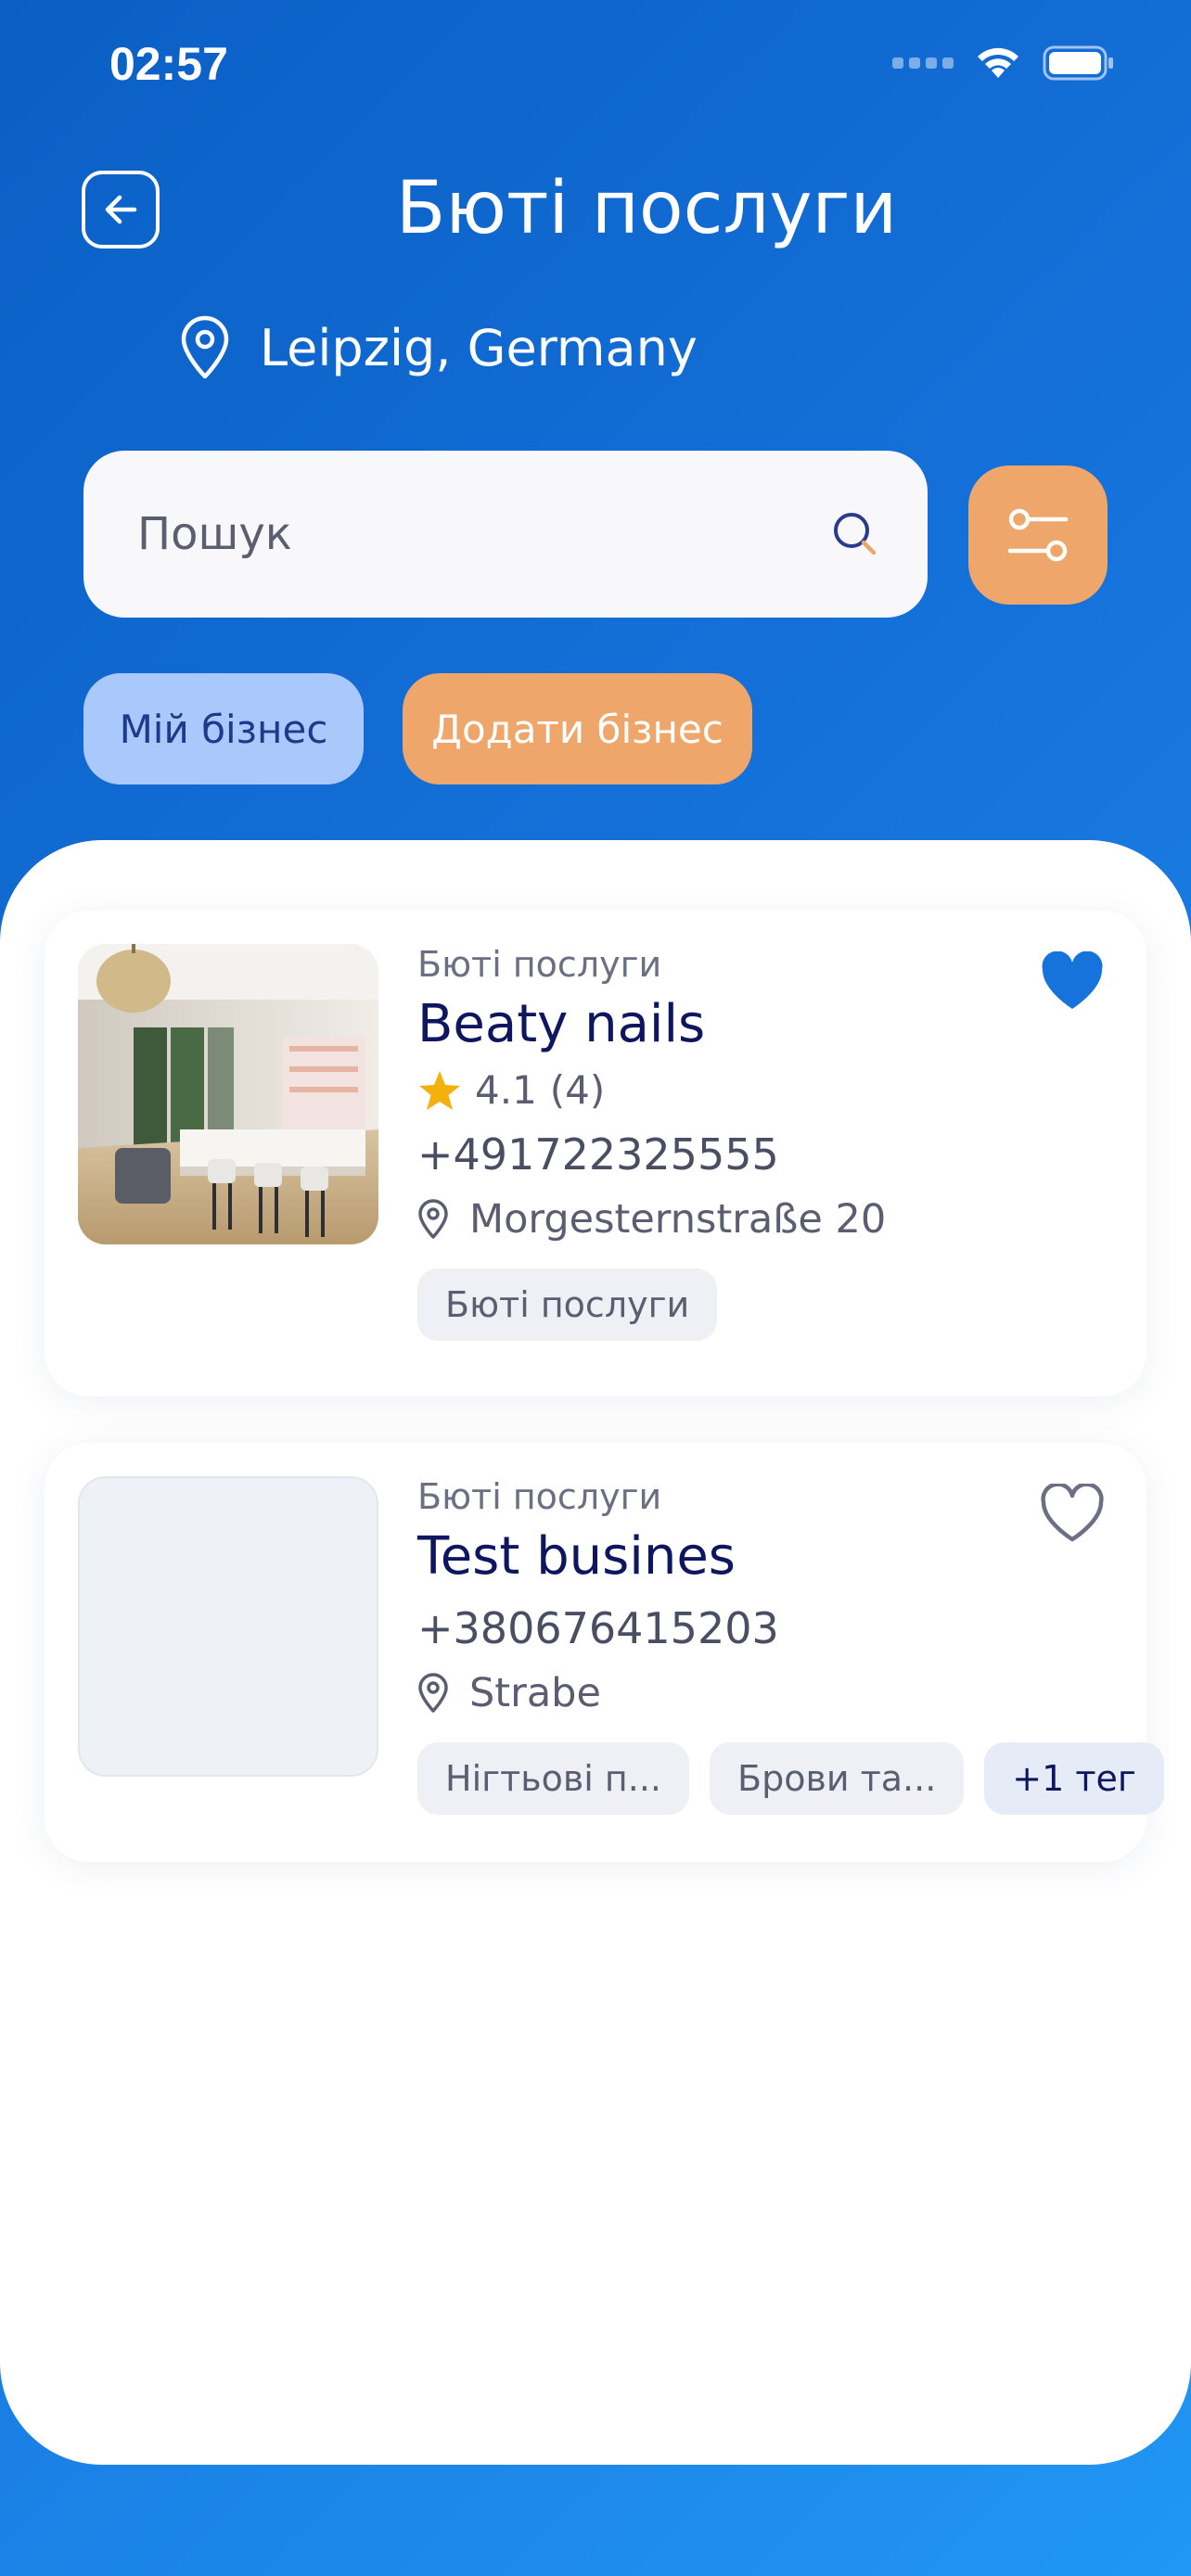  What do you see at coordinates (577, 1090) in the screenshot?
I see `review-count: (4)` at bounding box center [577, 1090].